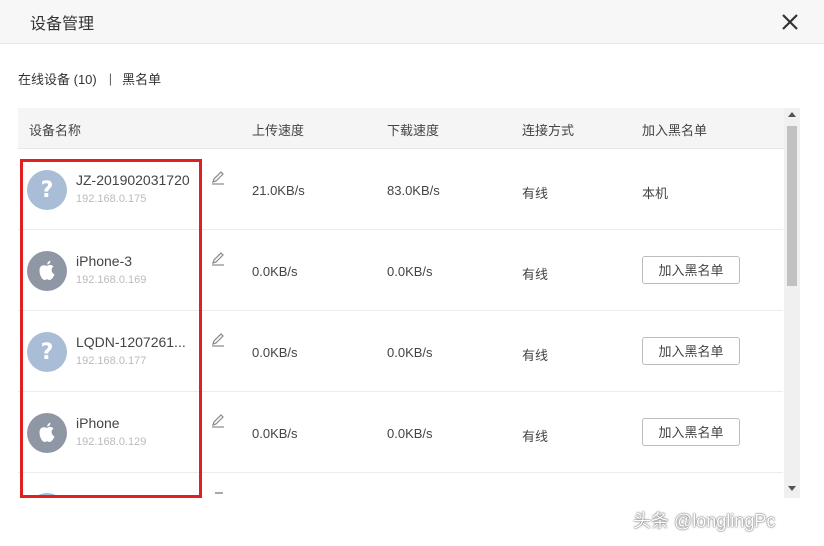  I want to click on column-header-download-speed: 下载速度, so click(413, 130).